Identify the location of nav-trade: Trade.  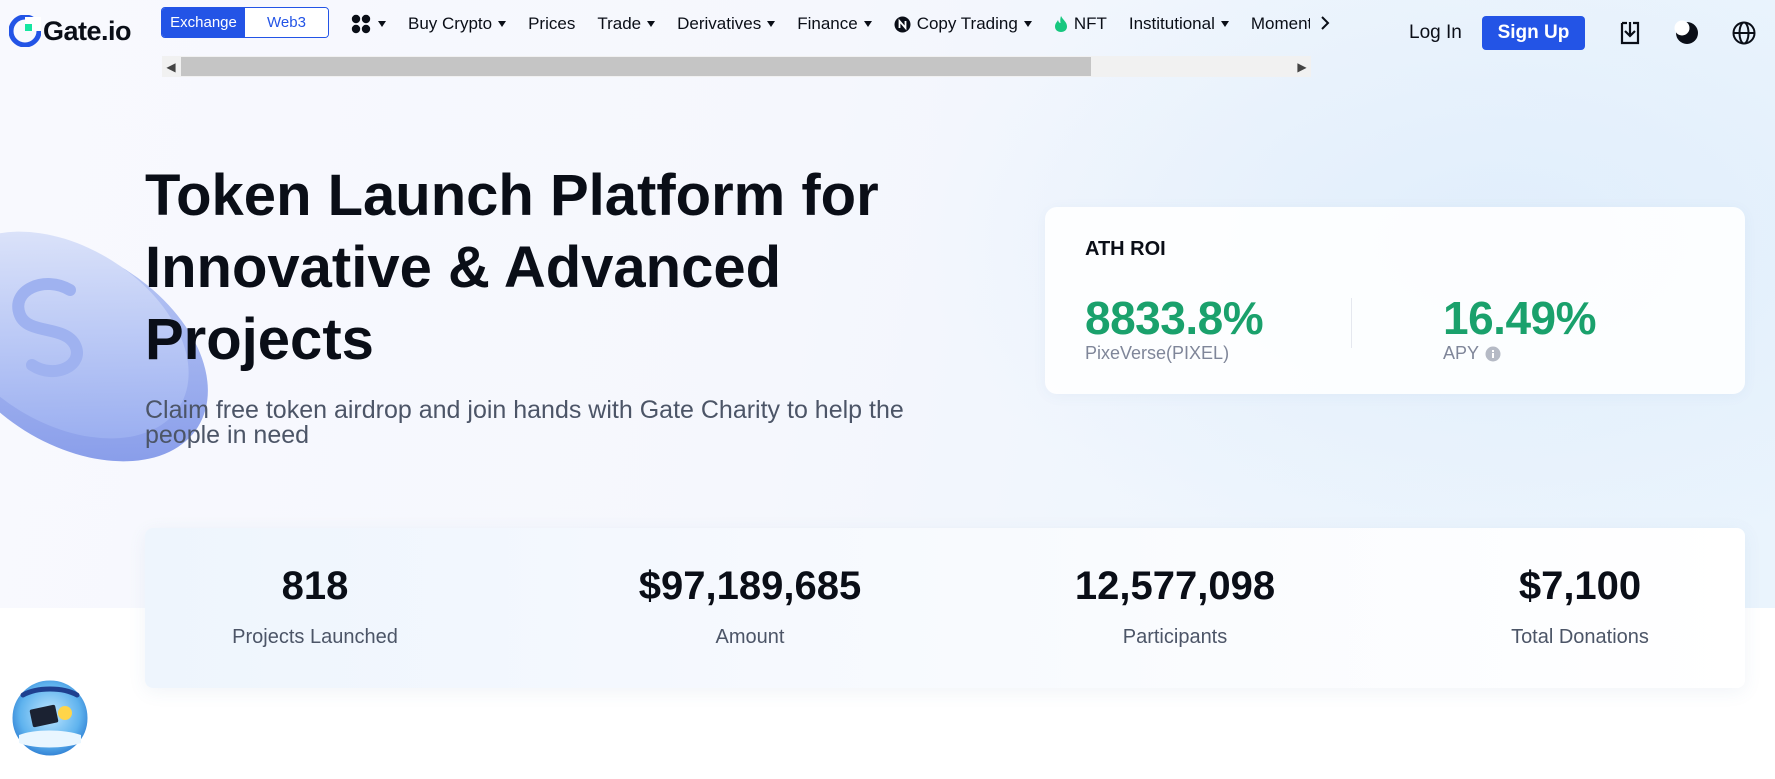
(626, 24).